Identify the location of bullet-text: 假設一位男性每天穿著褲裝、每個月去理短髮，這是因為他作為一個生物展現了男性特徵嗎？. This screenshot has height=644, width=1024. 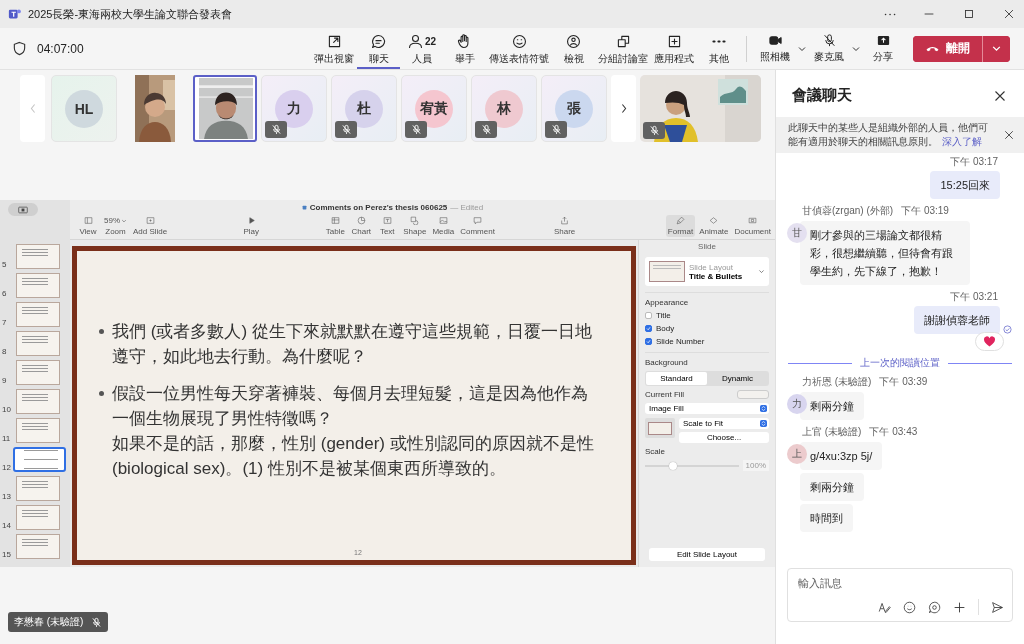
(350, 406).